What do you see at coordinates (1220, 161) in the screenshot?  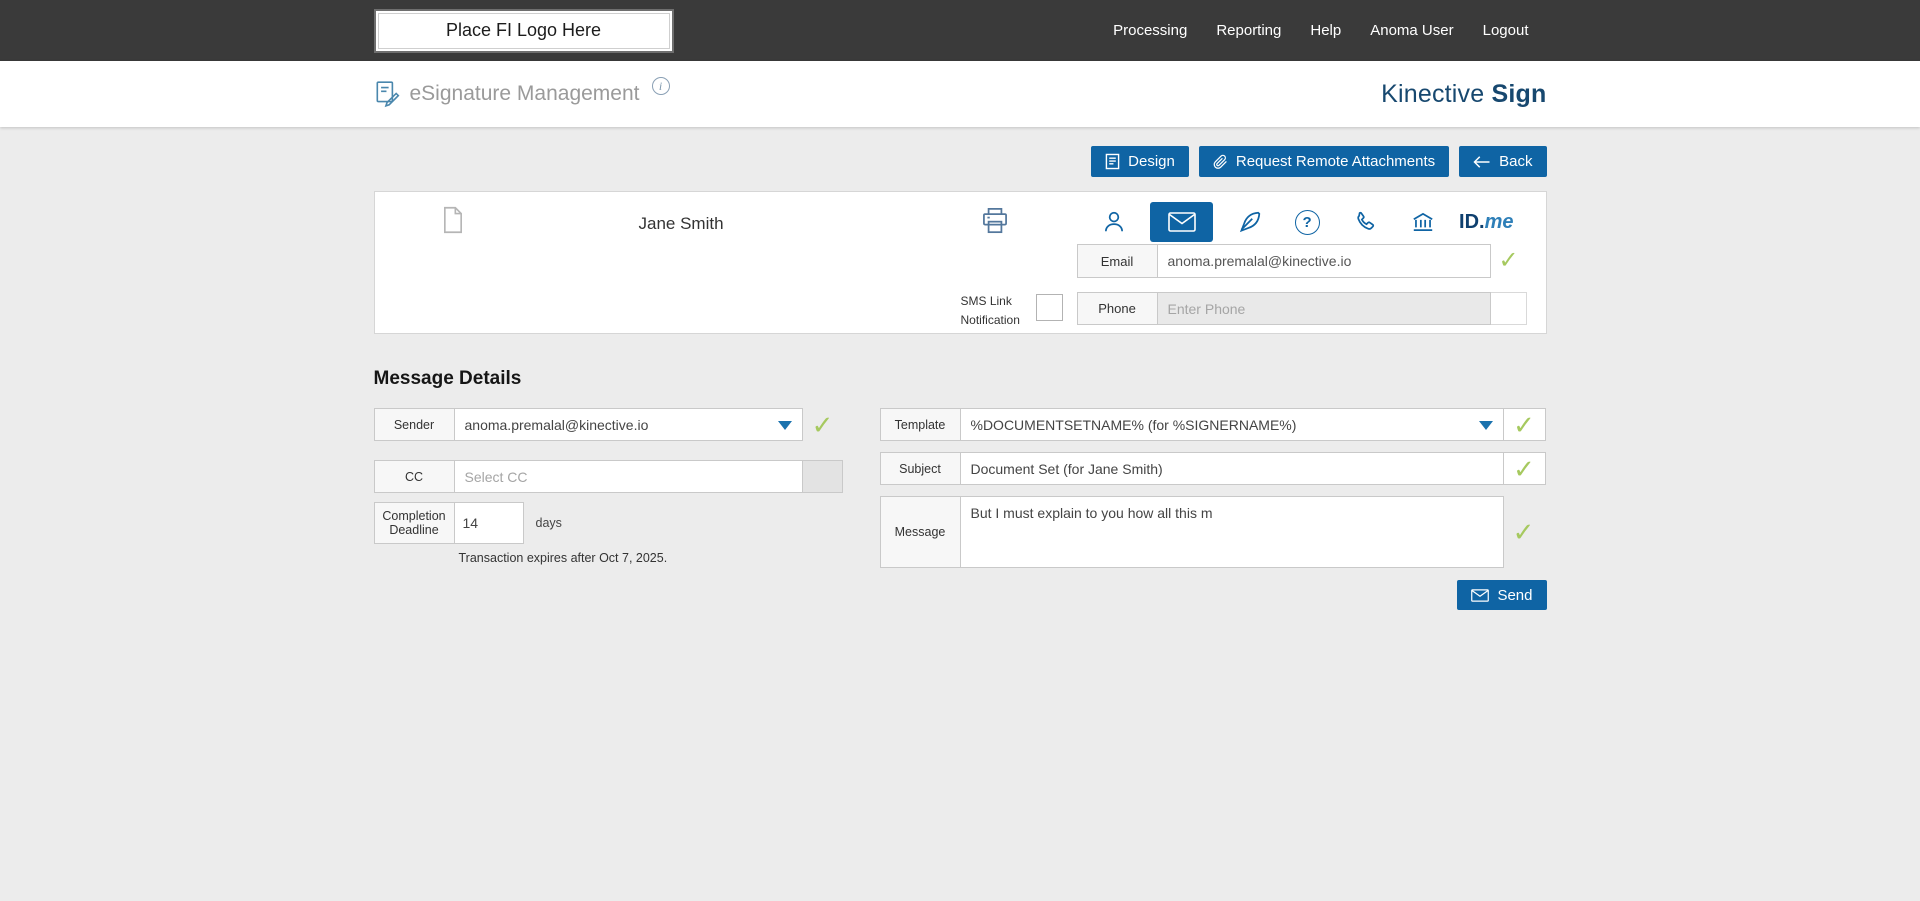 I see `paperclip-icon` at bounding box center [1220, 161].